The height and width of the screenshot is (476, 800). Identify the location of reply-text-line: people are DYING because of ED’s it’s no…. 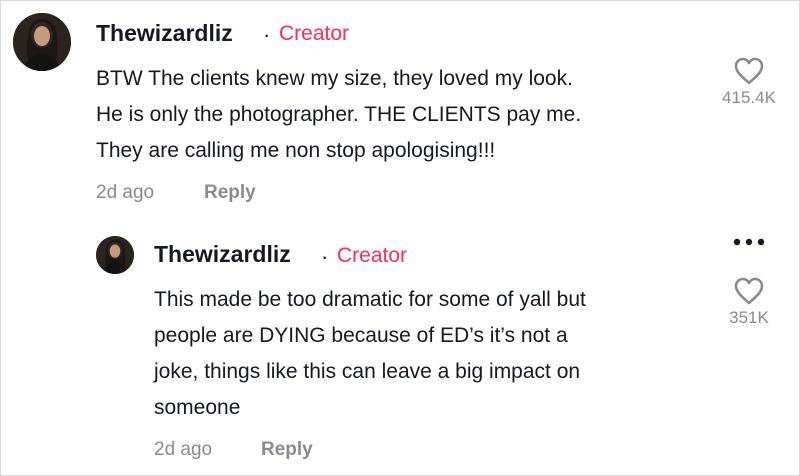
(361, 335).